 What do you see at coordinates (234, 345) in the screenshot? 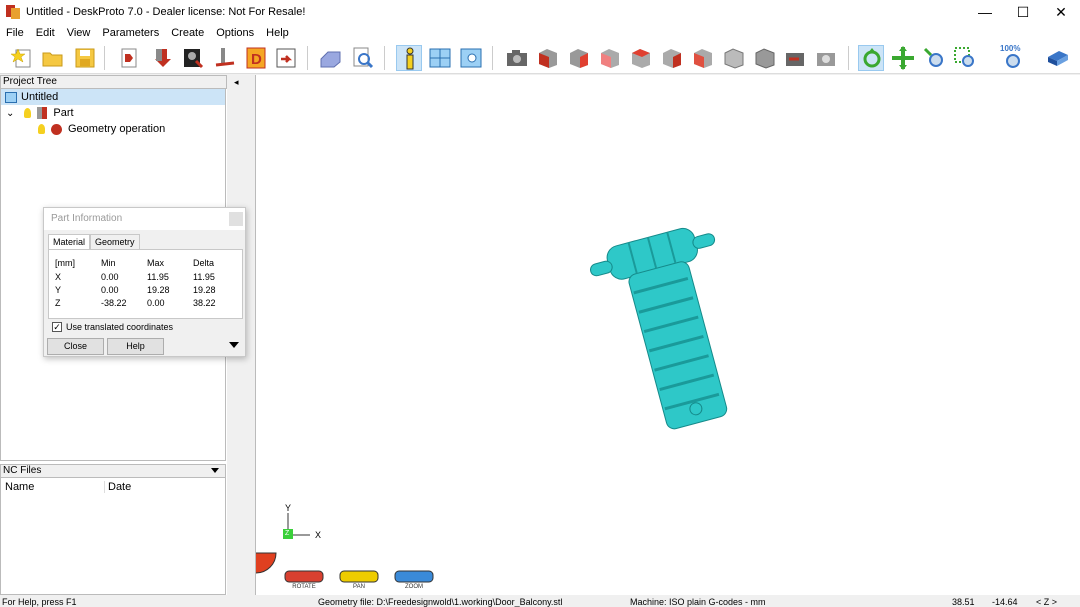
I see `expand-arrow-icon` at bounding box center [234, 345].